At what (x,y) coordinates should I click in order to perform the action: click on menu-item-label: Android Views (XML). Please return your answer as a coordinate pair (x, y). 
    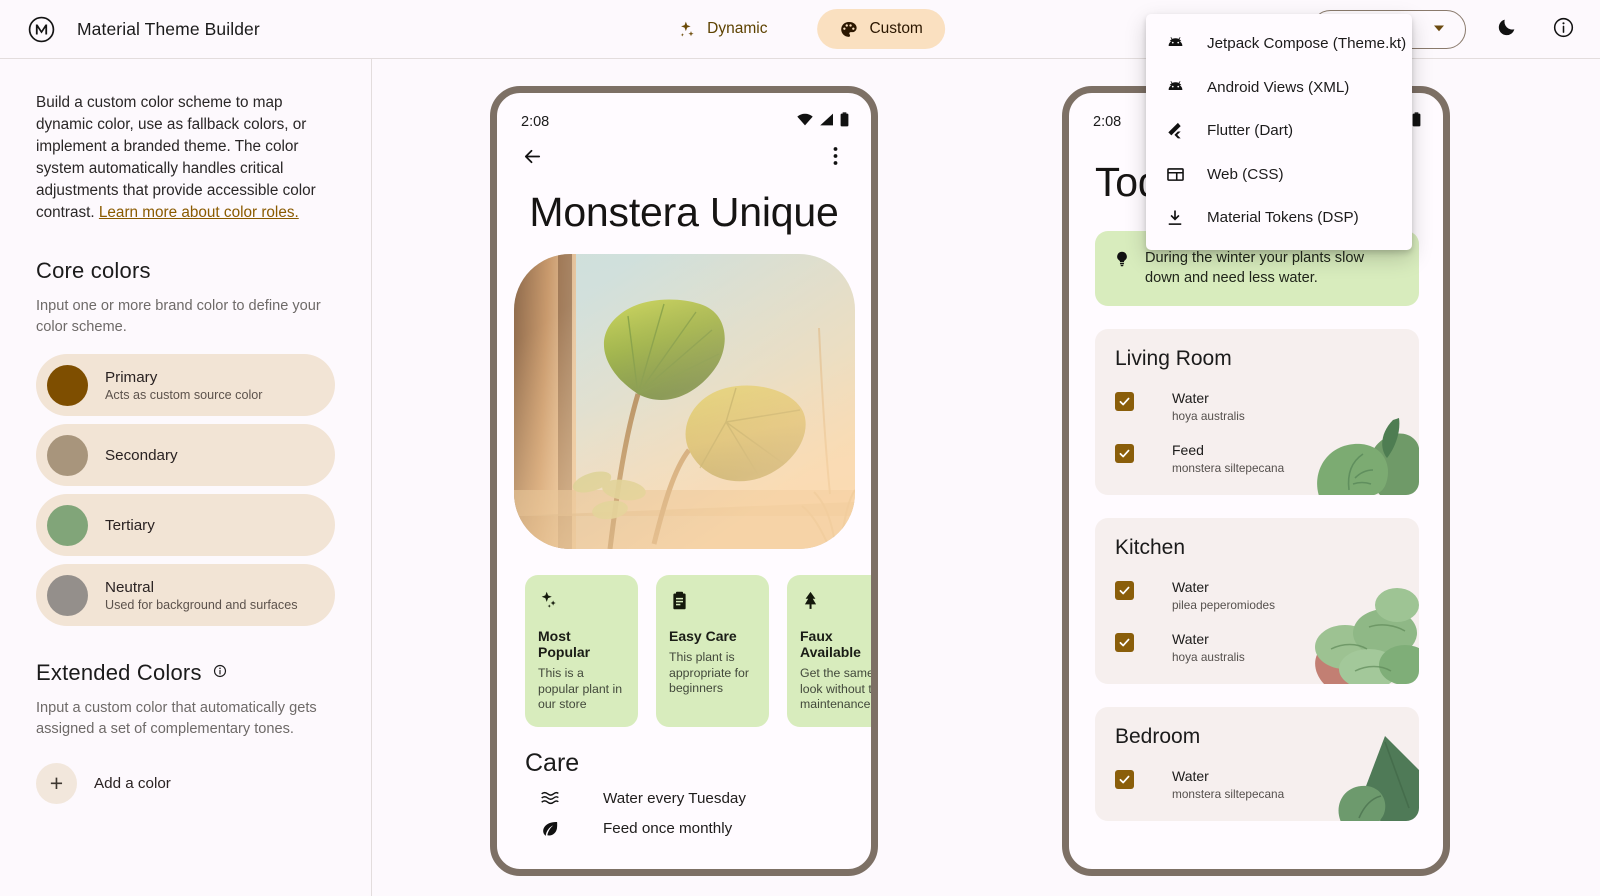
    Looking at the image, I should click on (1278, 87).